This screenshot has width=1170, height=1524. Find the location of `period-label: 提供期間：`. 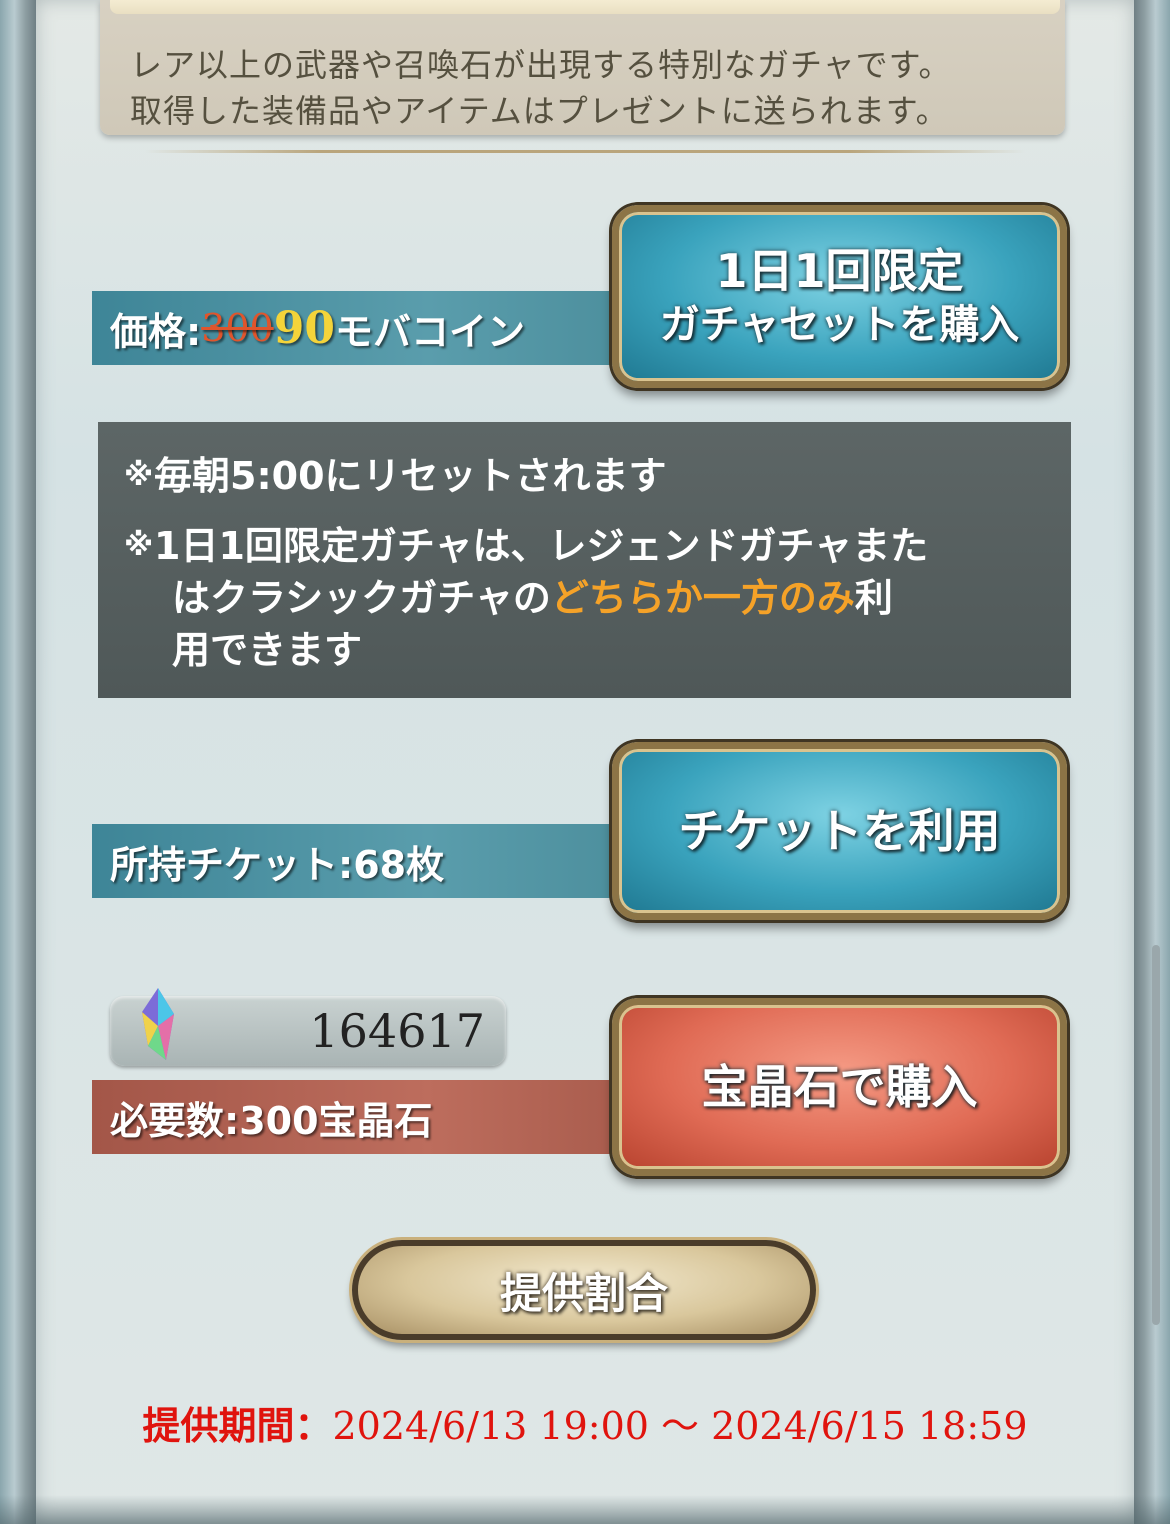

period-label: 提供期間： is located at coordinates (237, 1426).